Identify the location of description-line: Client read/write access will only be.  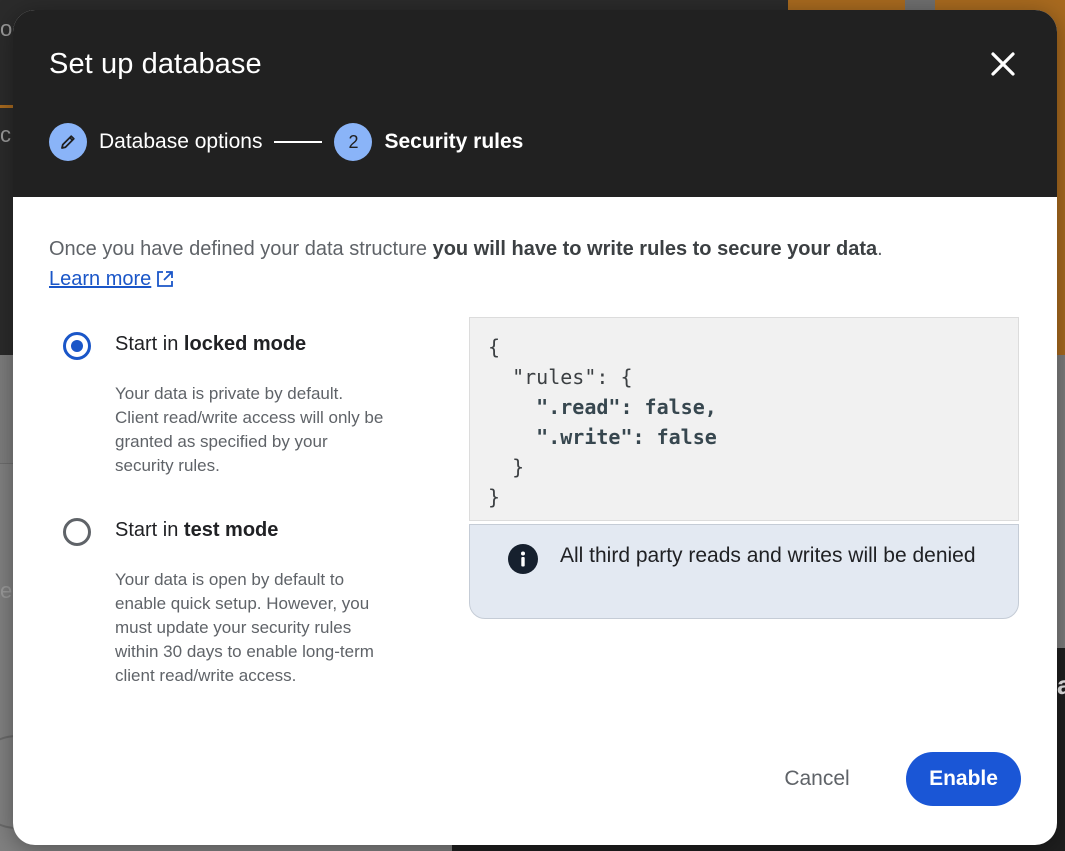
(249, 417).